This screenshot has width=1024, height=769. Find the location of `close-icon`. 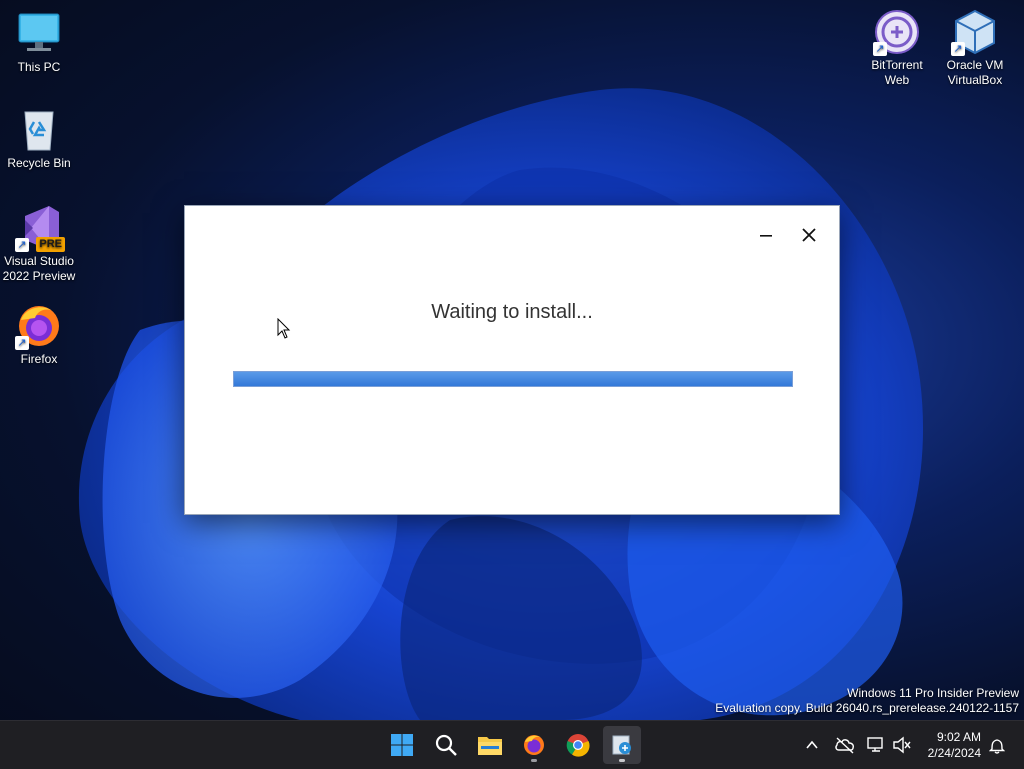

close-icon is located at coordinates (809, 235).